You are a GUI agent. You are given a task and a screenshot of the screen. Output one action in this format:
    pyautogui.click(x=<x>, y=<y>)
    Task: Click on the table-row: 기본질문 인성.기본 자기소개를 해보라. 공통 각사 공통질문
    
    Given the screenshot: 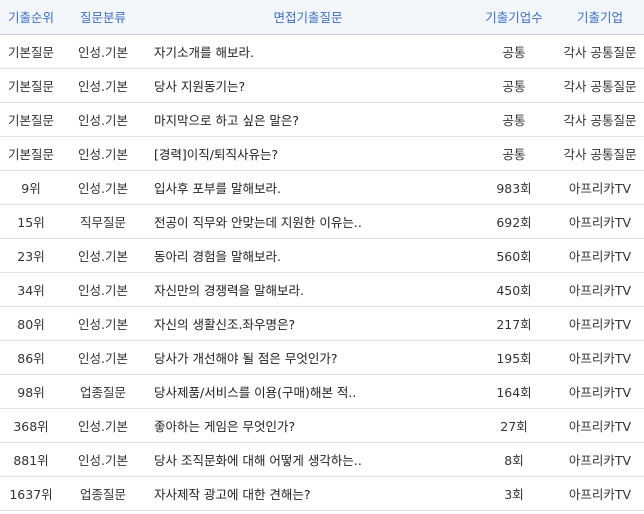 What is the action you would take?
    pyautogui.click(x=322, y=51)
    